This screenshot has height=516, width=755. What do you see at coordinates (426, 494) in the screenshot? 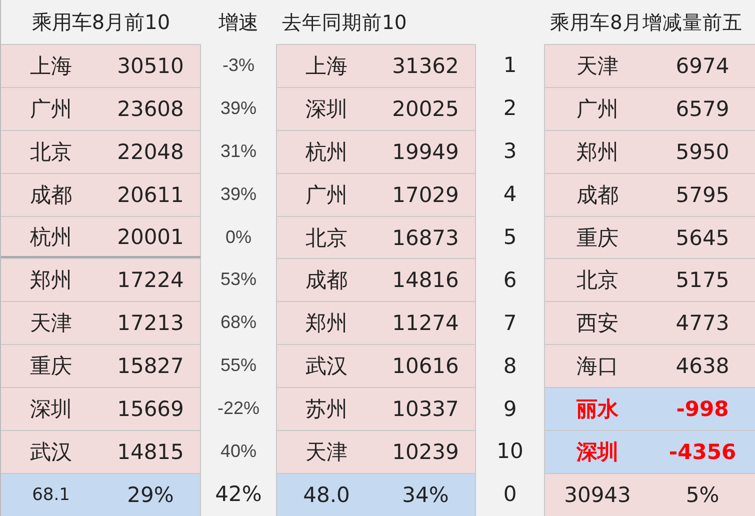
I see `table-cell: 34%` at bounding box center [426, 494].